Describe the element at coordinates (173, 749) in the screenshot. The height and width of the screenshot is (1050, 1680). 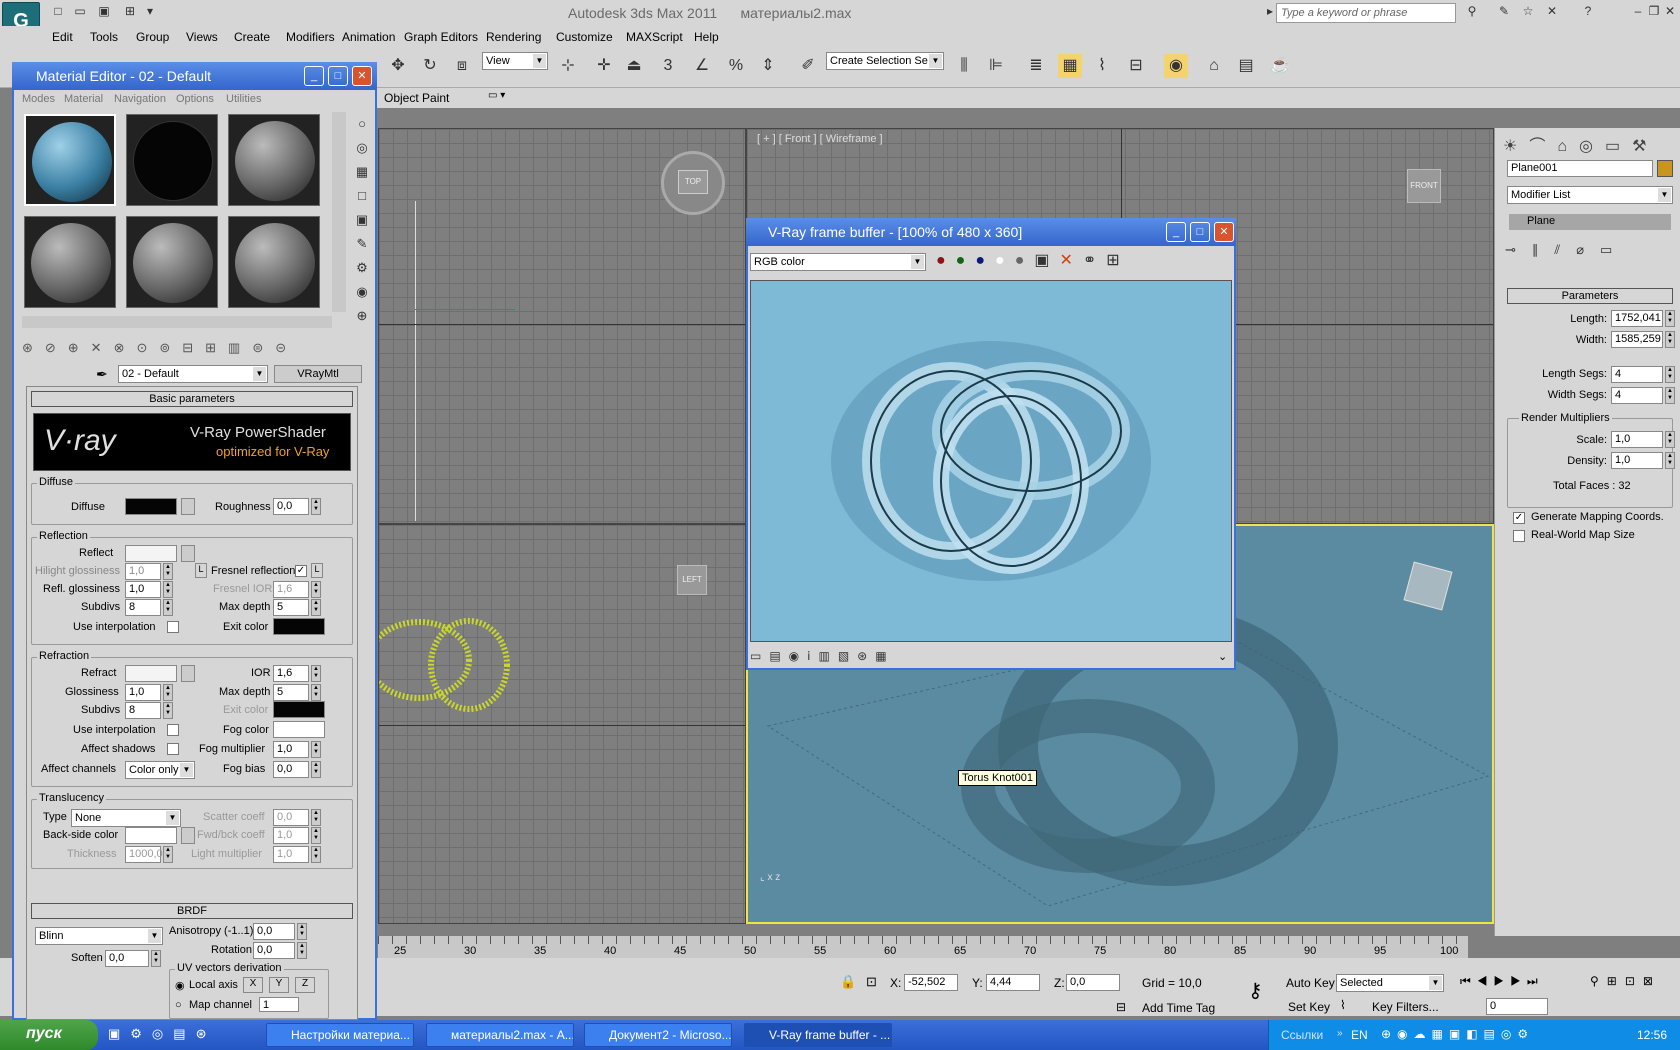
I see `affect-shadows-checkbox` at that location.